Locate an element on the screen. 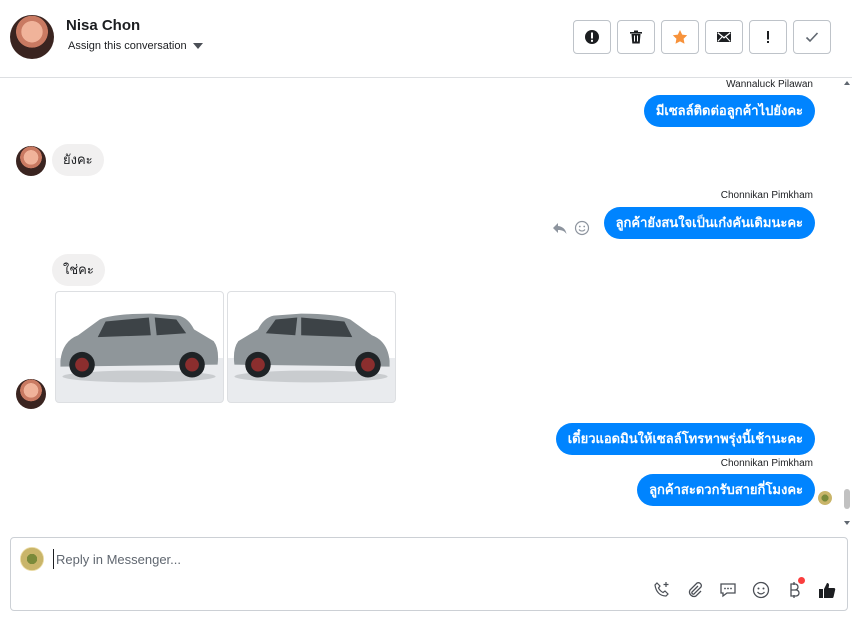 The height and width of the screenshot is (623, 852). check-icon is located at coordinates (812, 37).